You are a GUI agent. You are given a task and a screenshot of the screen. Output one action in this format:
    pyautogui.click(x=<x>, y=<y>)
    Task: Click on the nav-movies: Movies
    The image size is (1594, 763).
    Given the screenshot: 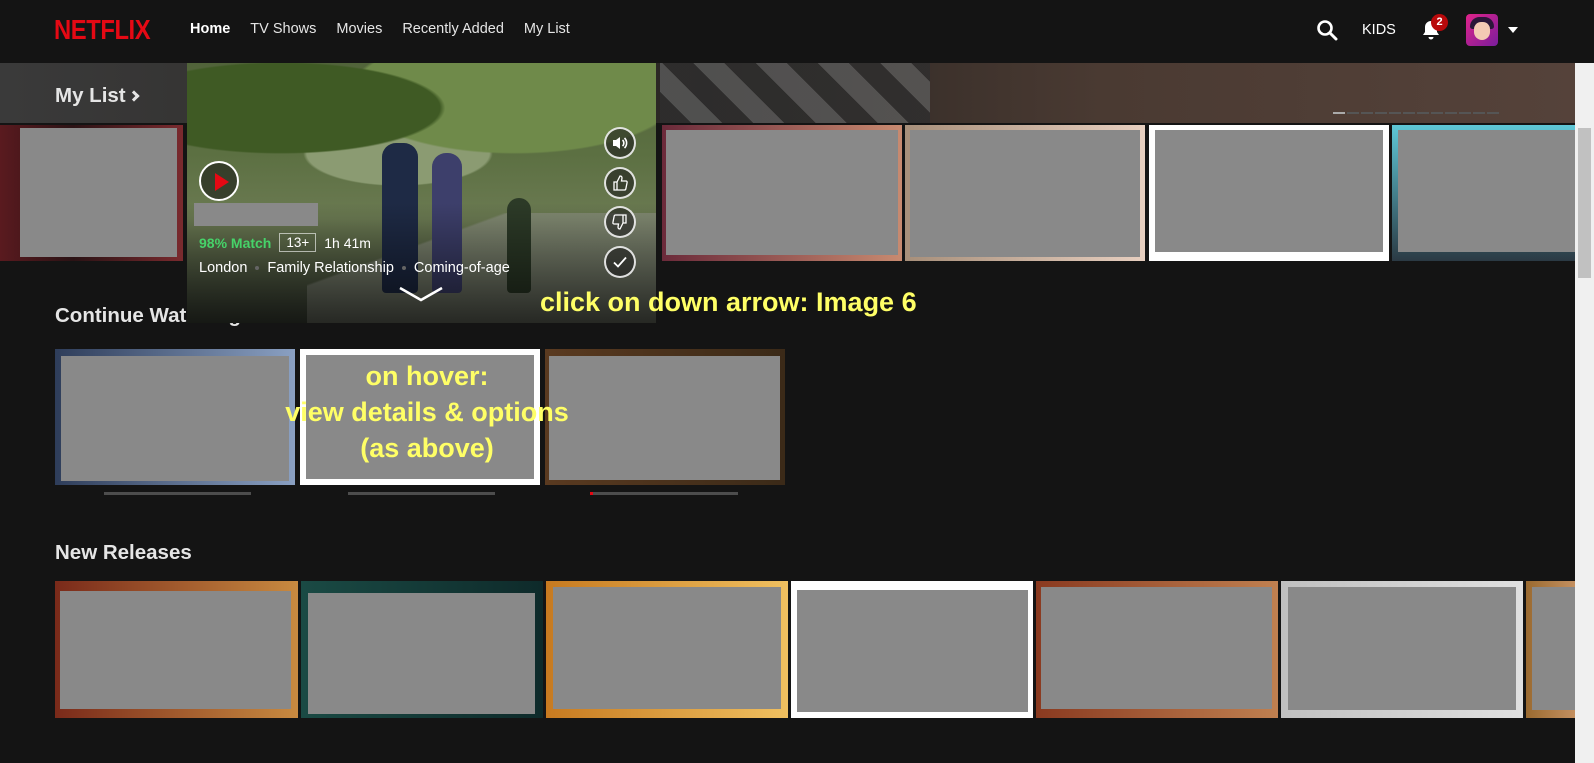 What is the action you would take?
    pyautogui.click(x=359, y=29)
    